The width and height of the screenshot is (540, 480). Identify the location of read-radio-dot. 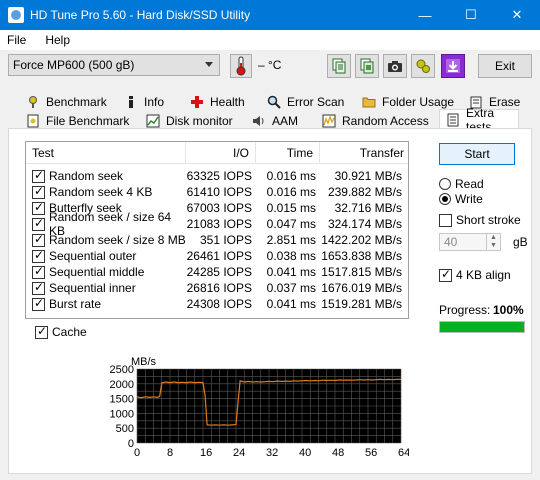
(445, 184).